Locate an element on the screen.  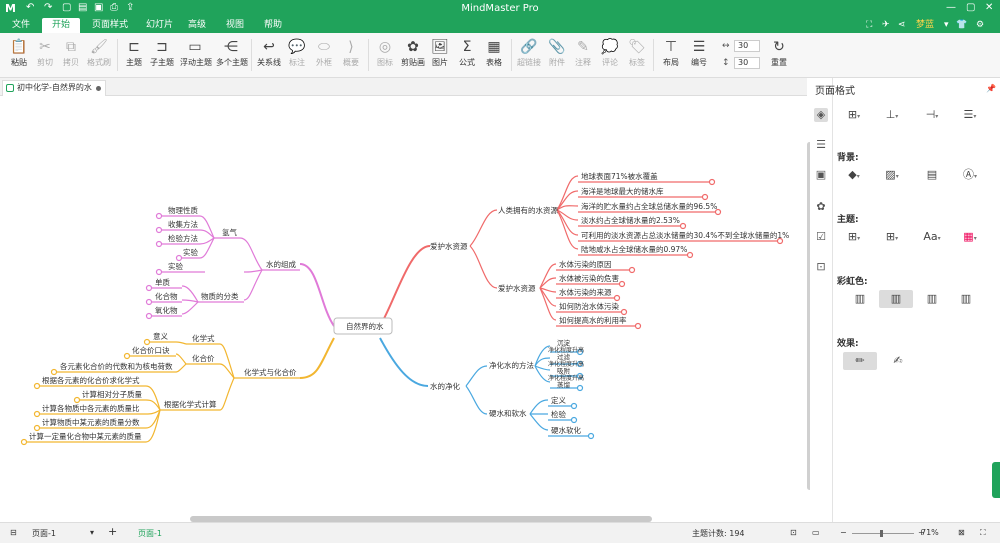
rainbow-option-3: ▥ is located at coordinates (932, 299).